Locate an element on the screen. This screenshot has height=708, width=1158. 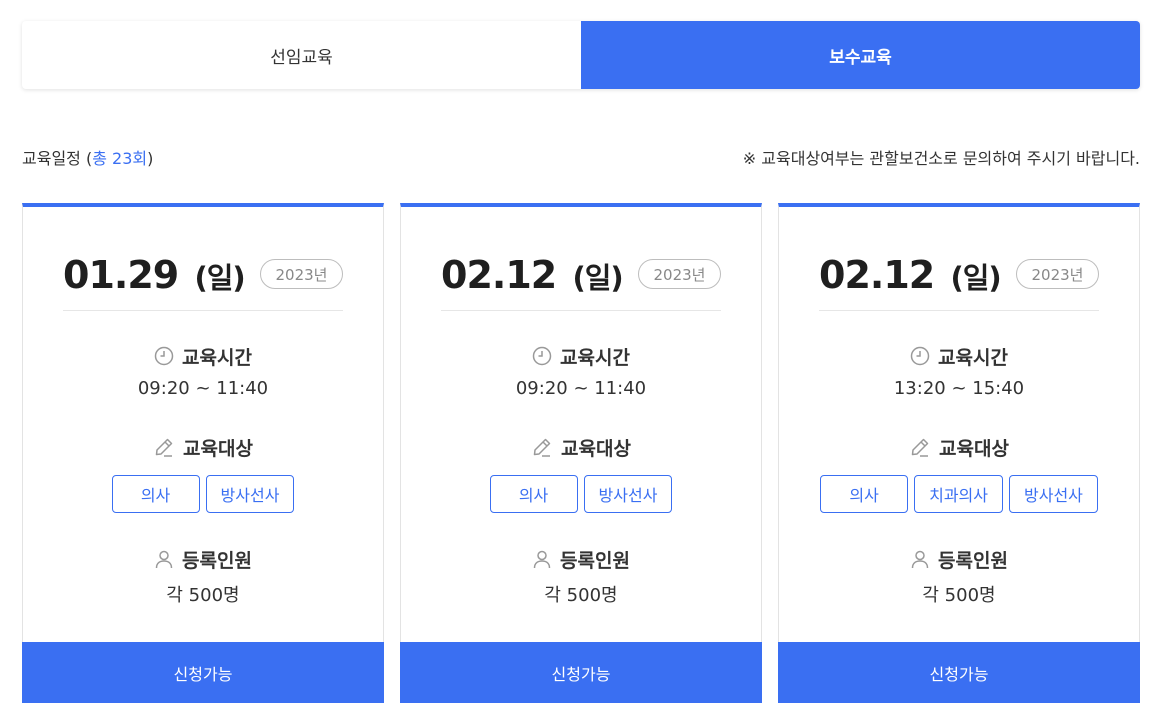
schedule-label-prefix: 교육일정 ( is located at coordinates (57, 158).